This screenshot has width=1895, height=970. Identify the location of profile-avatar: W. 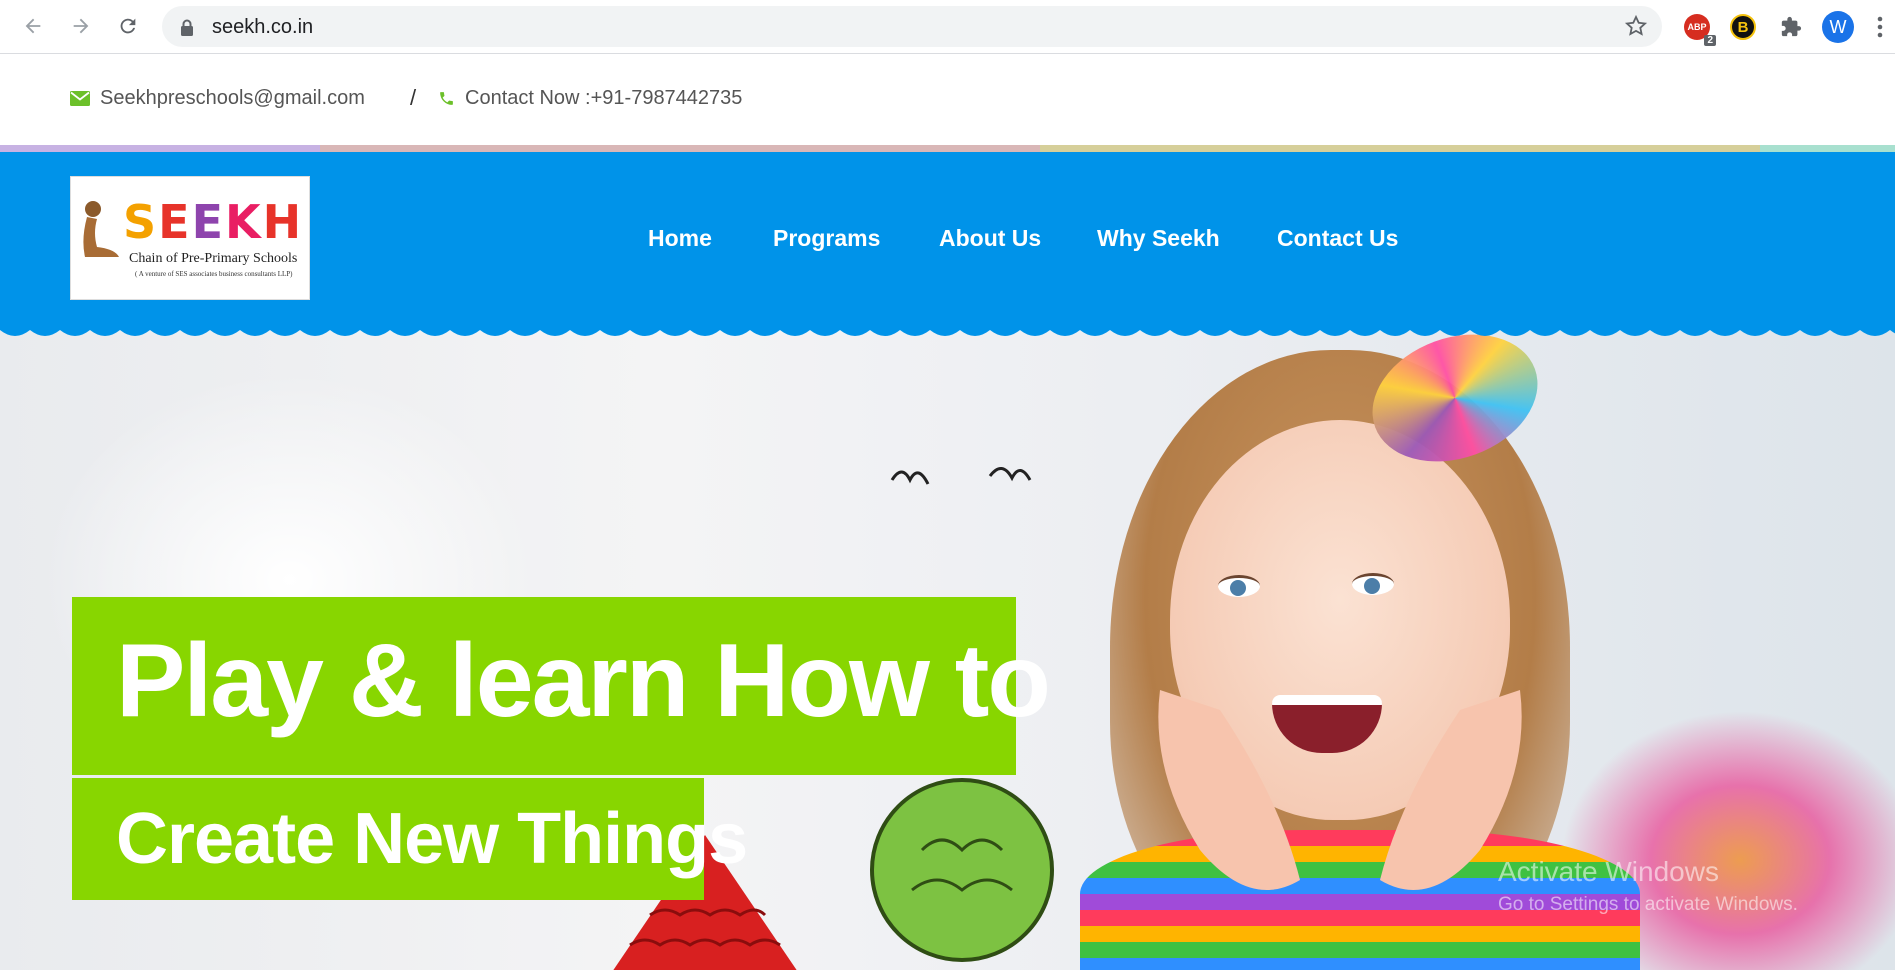
(1838, 27).